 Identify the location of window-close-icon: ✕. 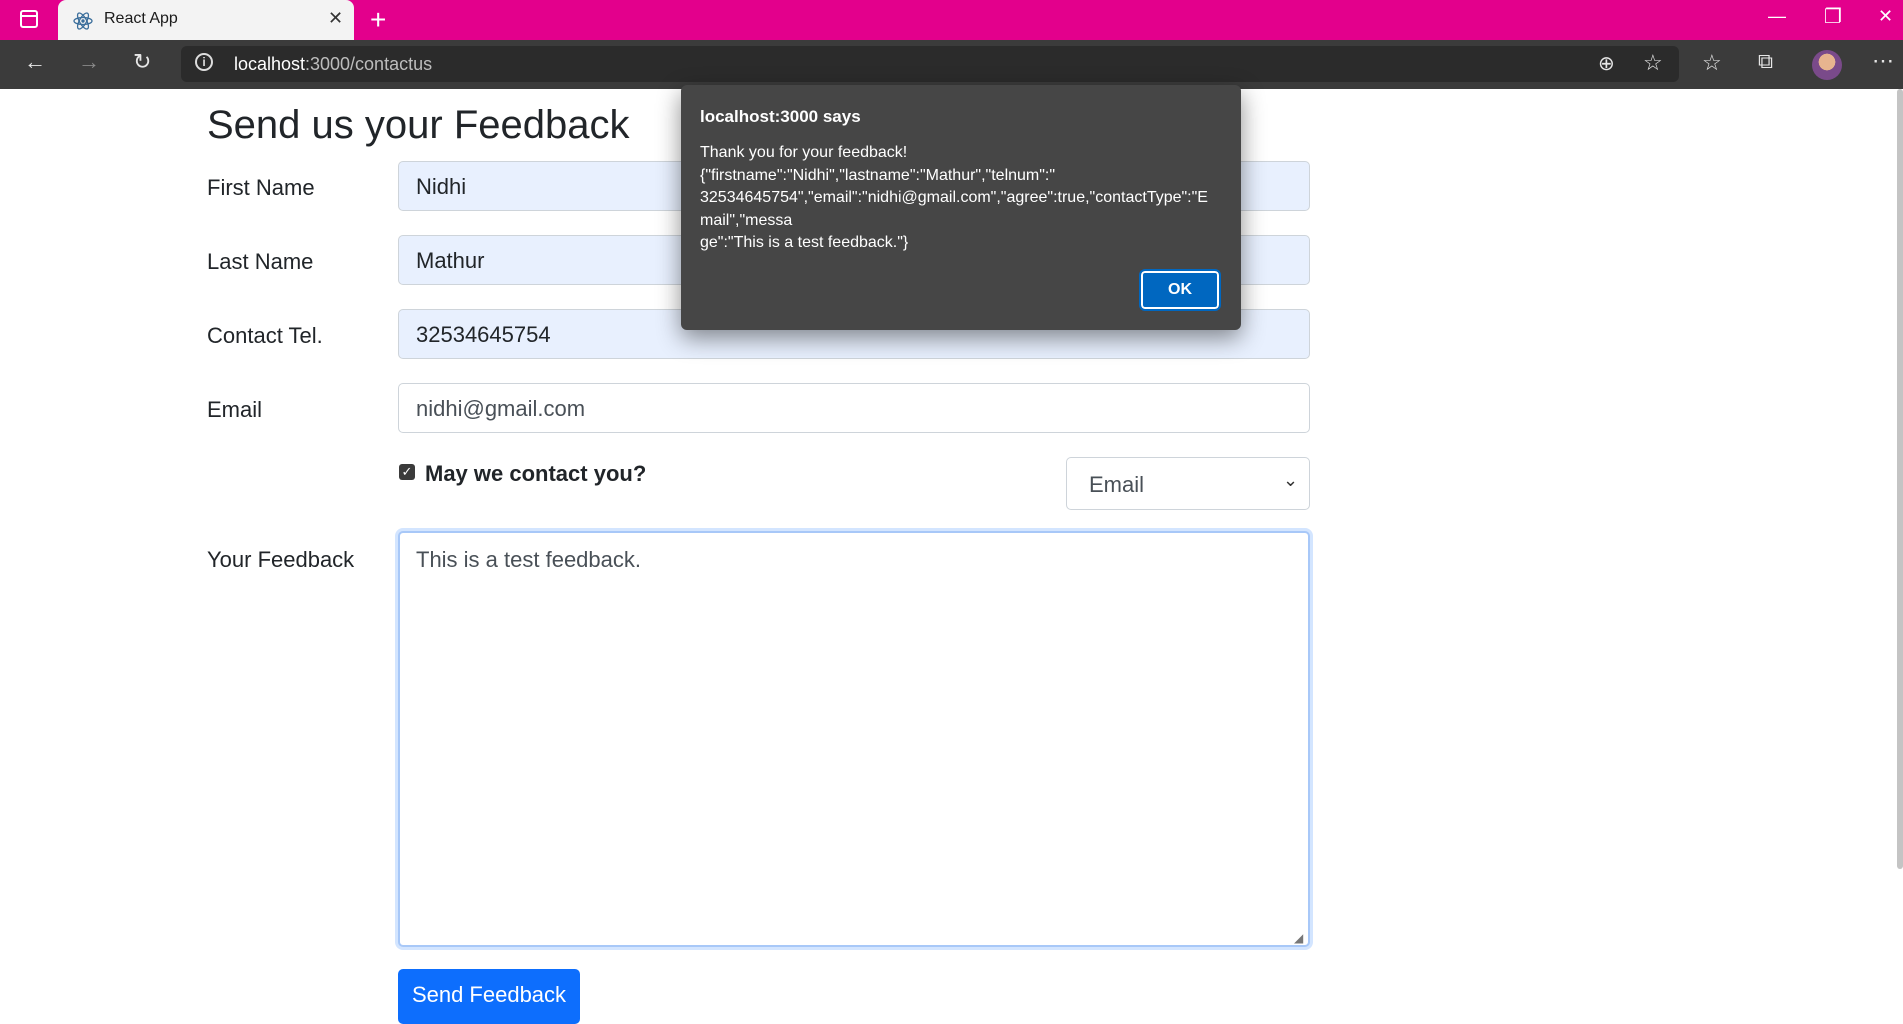
(1885, 16).